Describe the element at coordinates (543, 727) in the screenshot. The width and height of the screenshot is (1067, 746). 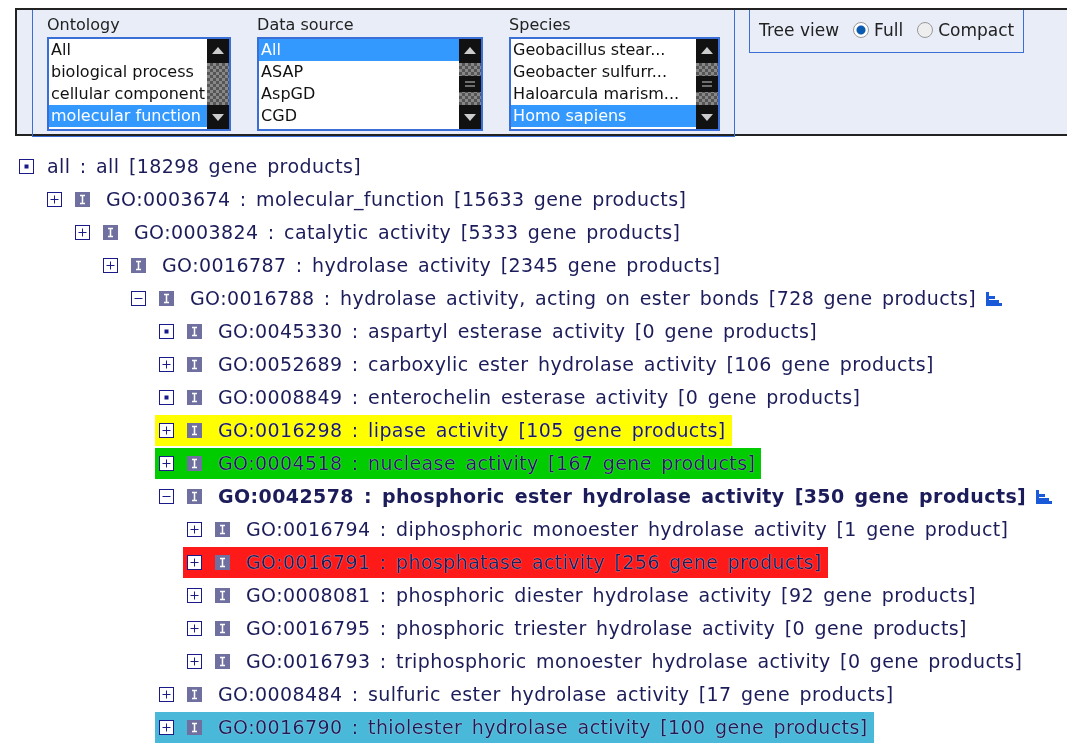
I see `tree-node-link: GO:0016790 : thiolester hydrolase activity [100 gene products]` at that location.